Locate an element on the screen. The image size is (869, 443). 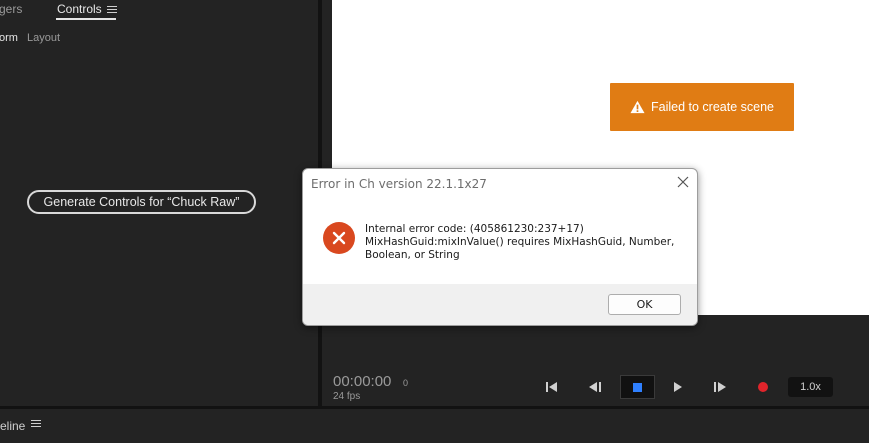
tab-controls: Controls is located at coordinates (79, 9).